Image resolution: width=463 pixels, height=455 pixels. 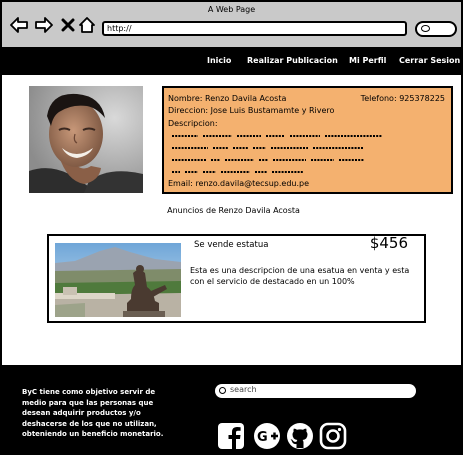 I want to click on profile-phone: 925378225, so click(x=422, y=98).